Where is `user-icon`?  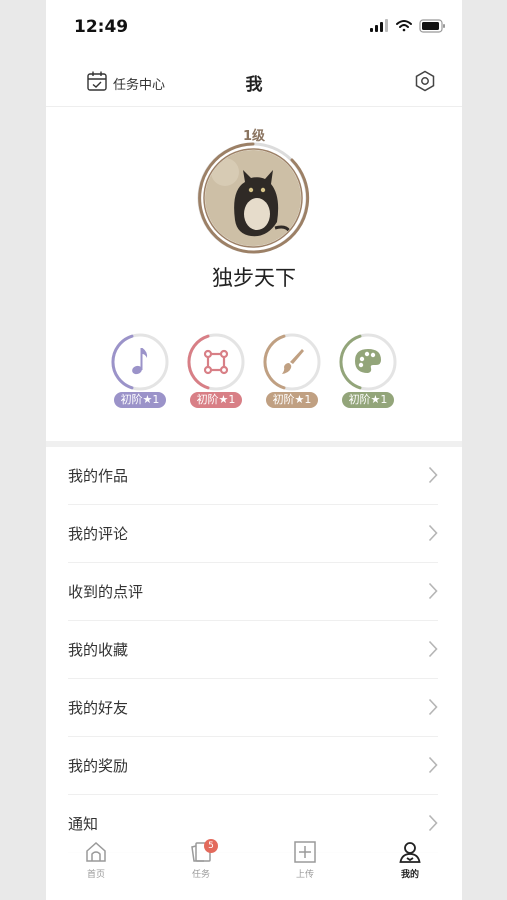 user-icon is located at coordinates (410, 854).